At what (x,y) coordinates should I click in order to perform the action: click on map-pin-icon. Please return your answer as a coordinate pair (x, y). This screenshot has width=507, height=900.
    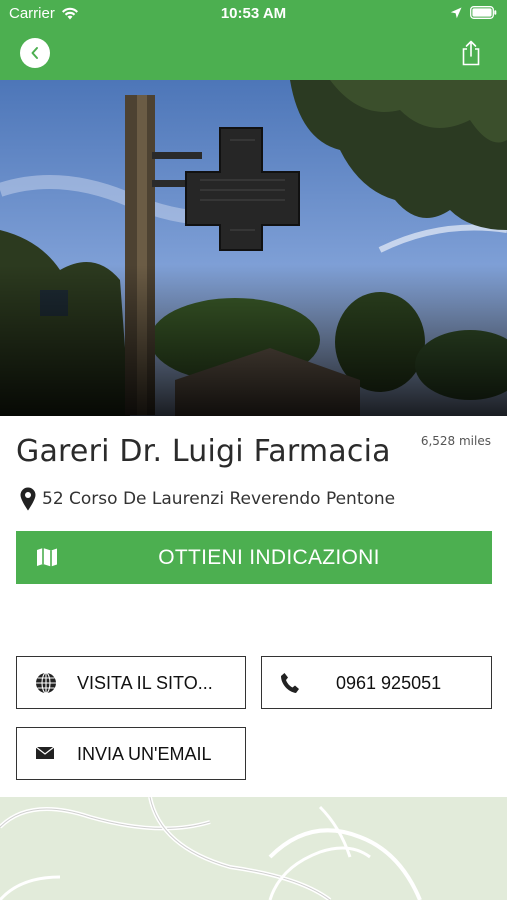
    Looking at the image, I should click on (28, 499).